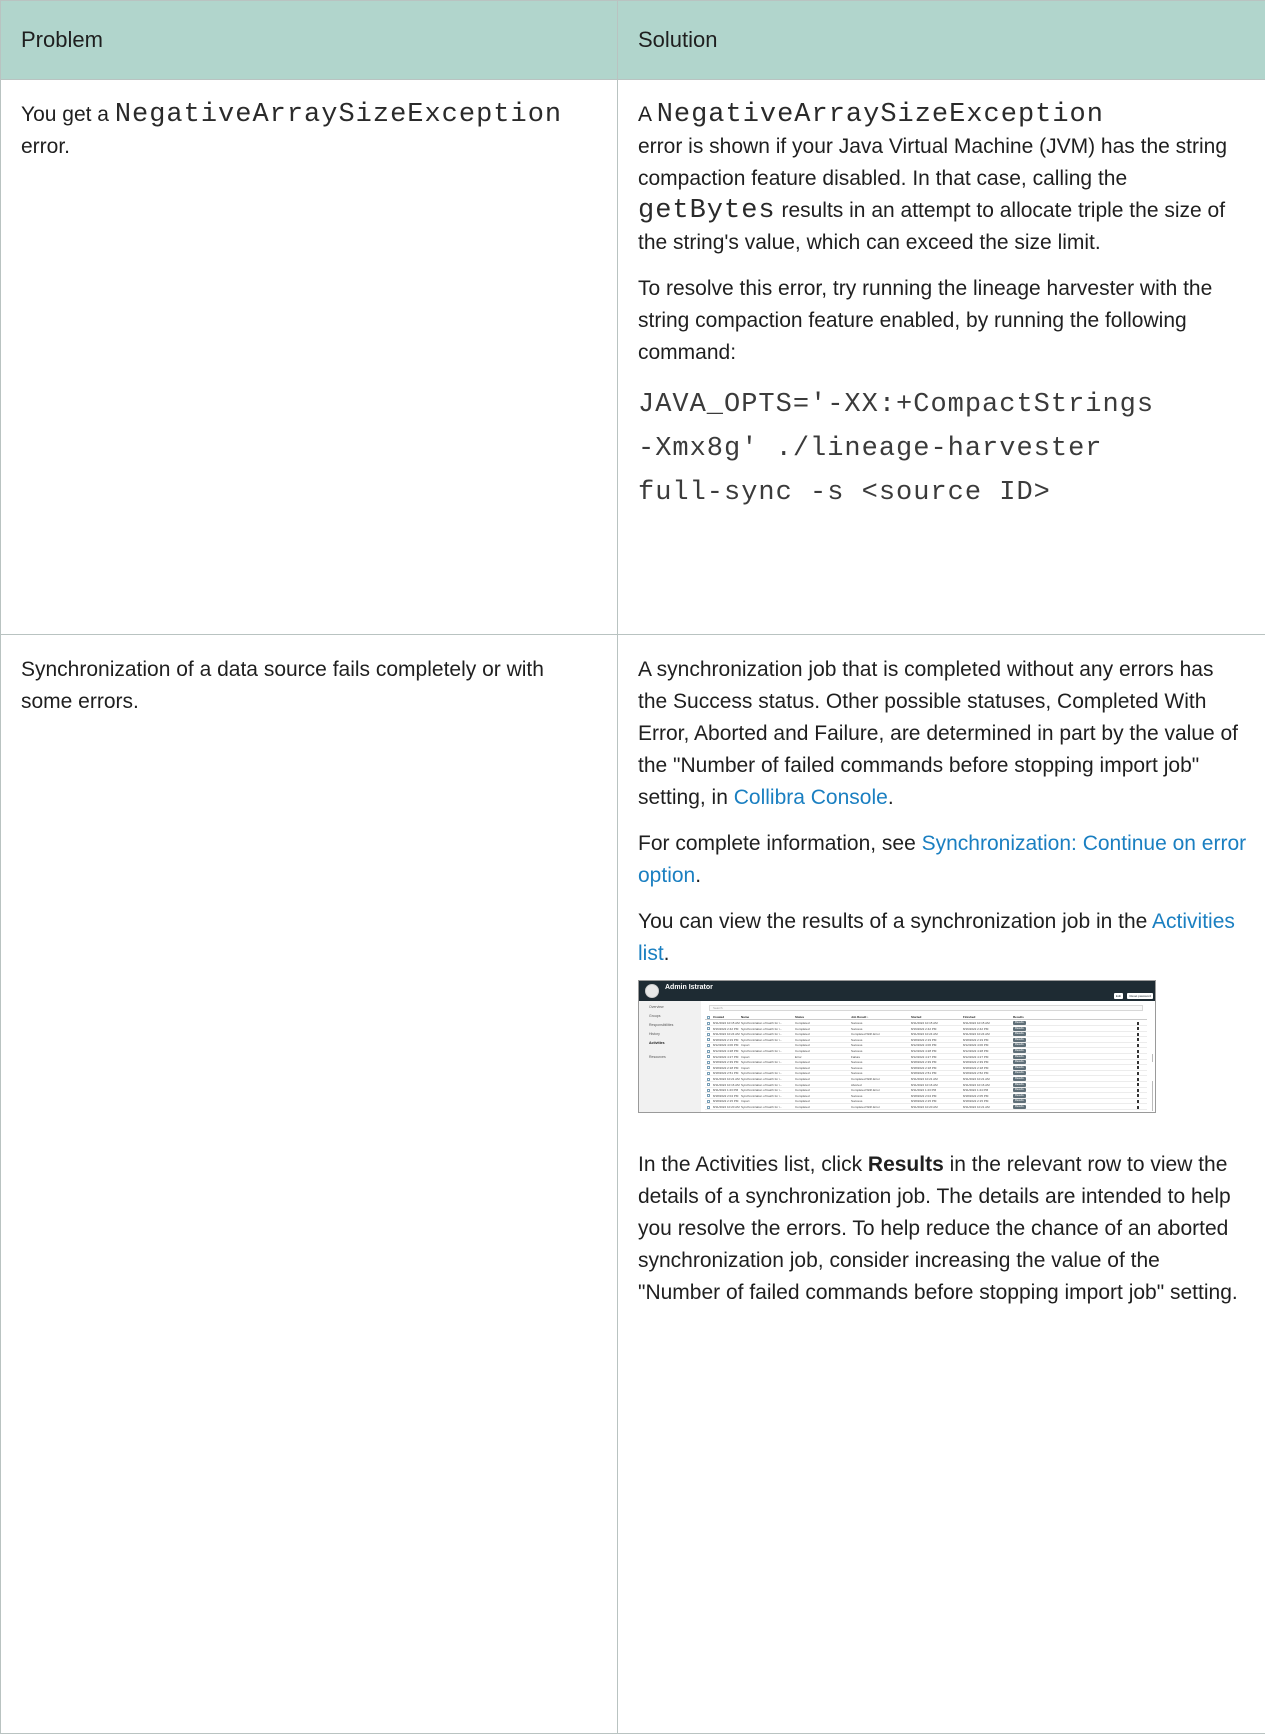  Describe the element at coordinates (652, 991) in the screenshot. I see `avatar` at that location.